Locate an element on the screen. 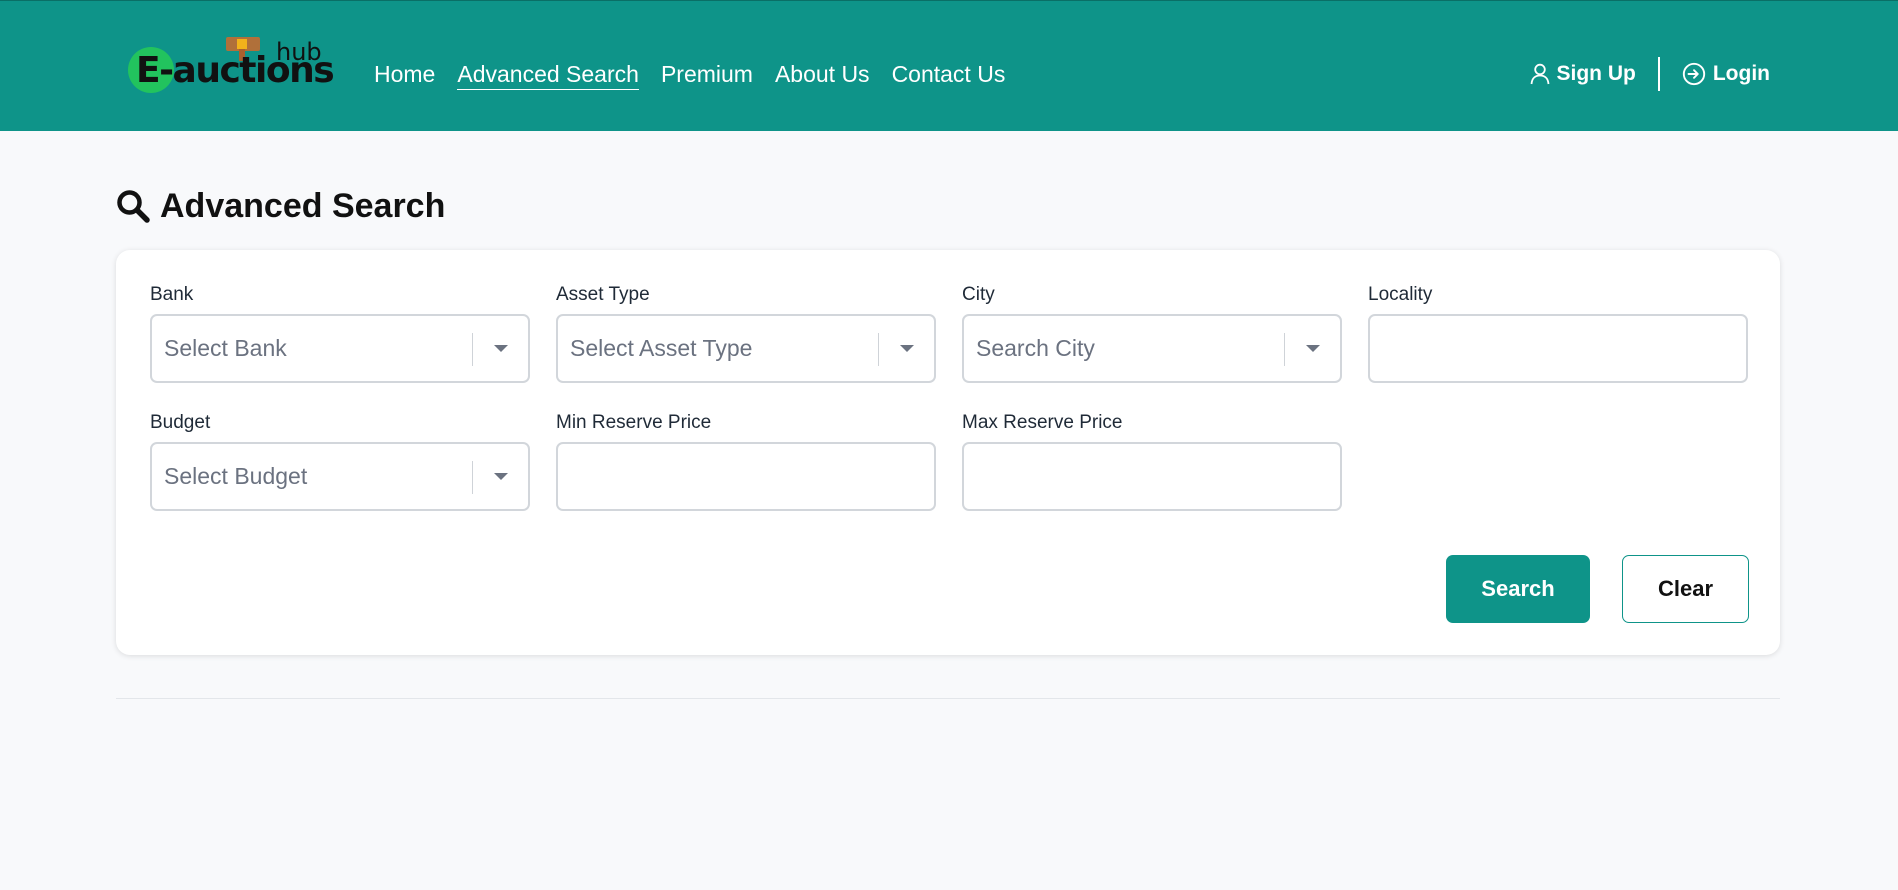  login-icon is located at coordinates (1693, 74).